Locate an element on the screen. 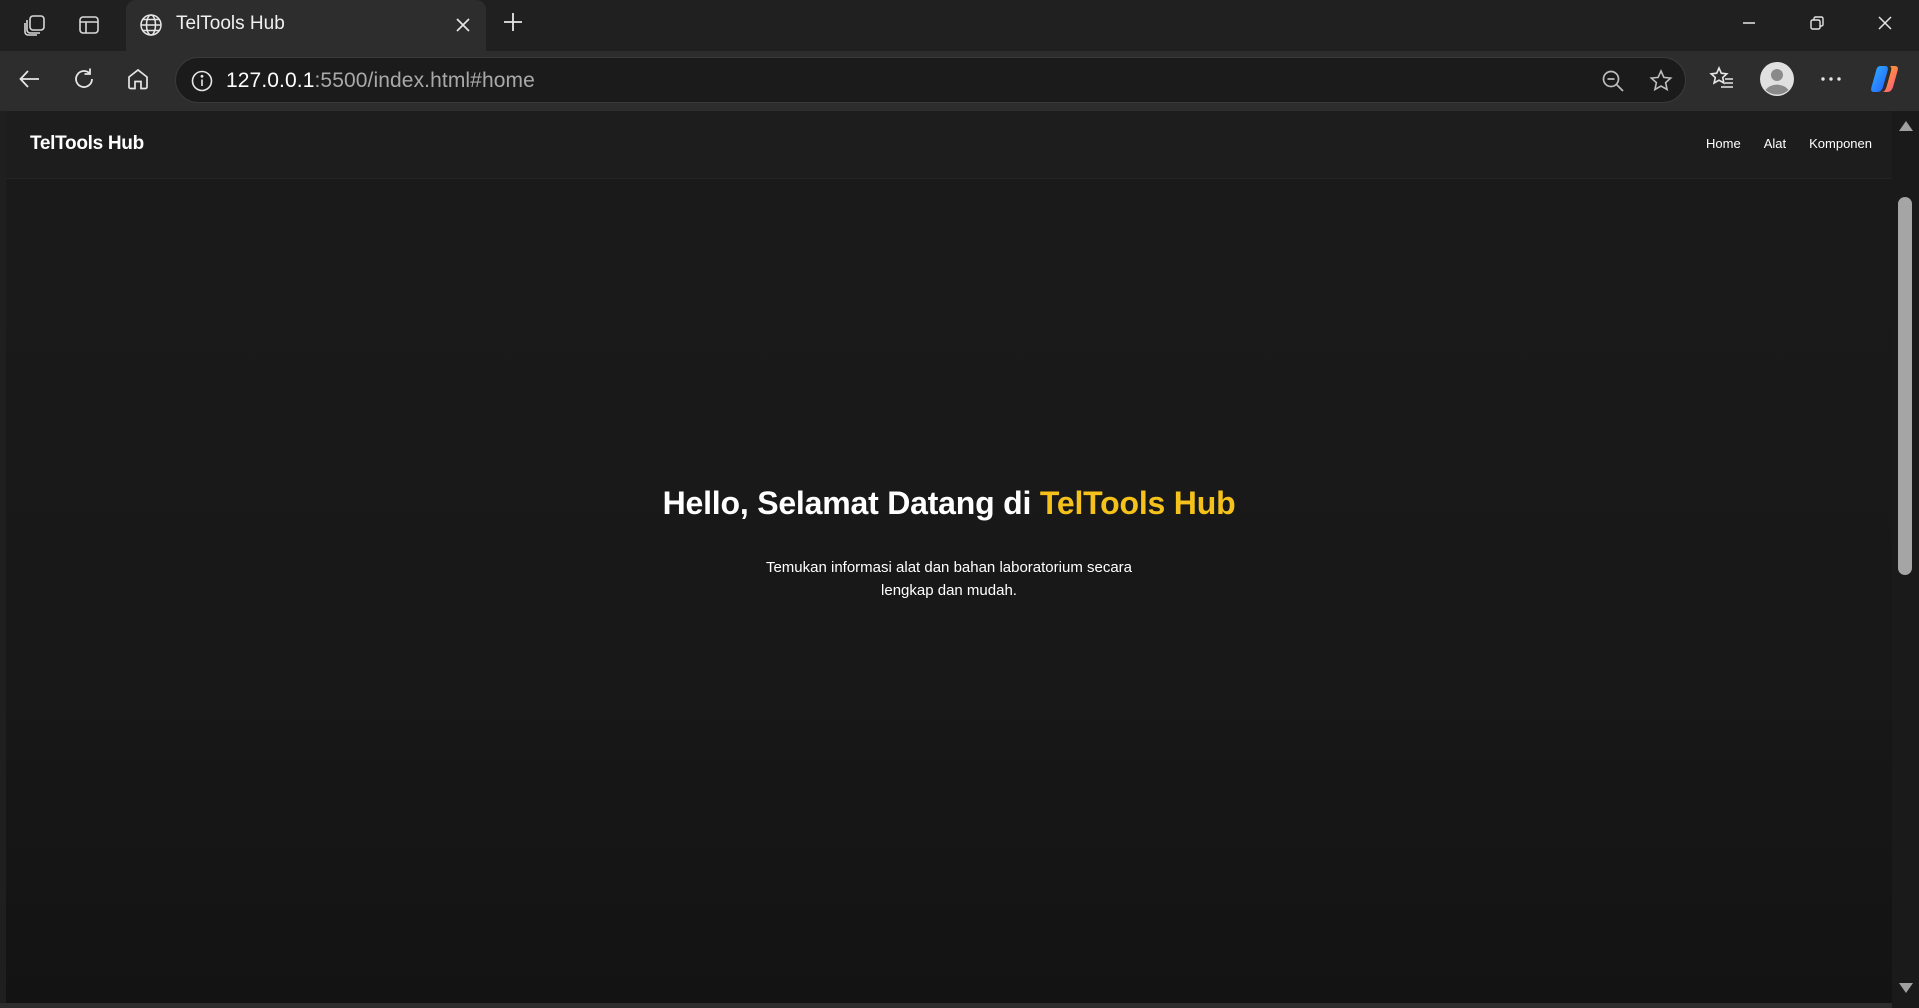  favorites-button is located at coordinates (1722, 81).